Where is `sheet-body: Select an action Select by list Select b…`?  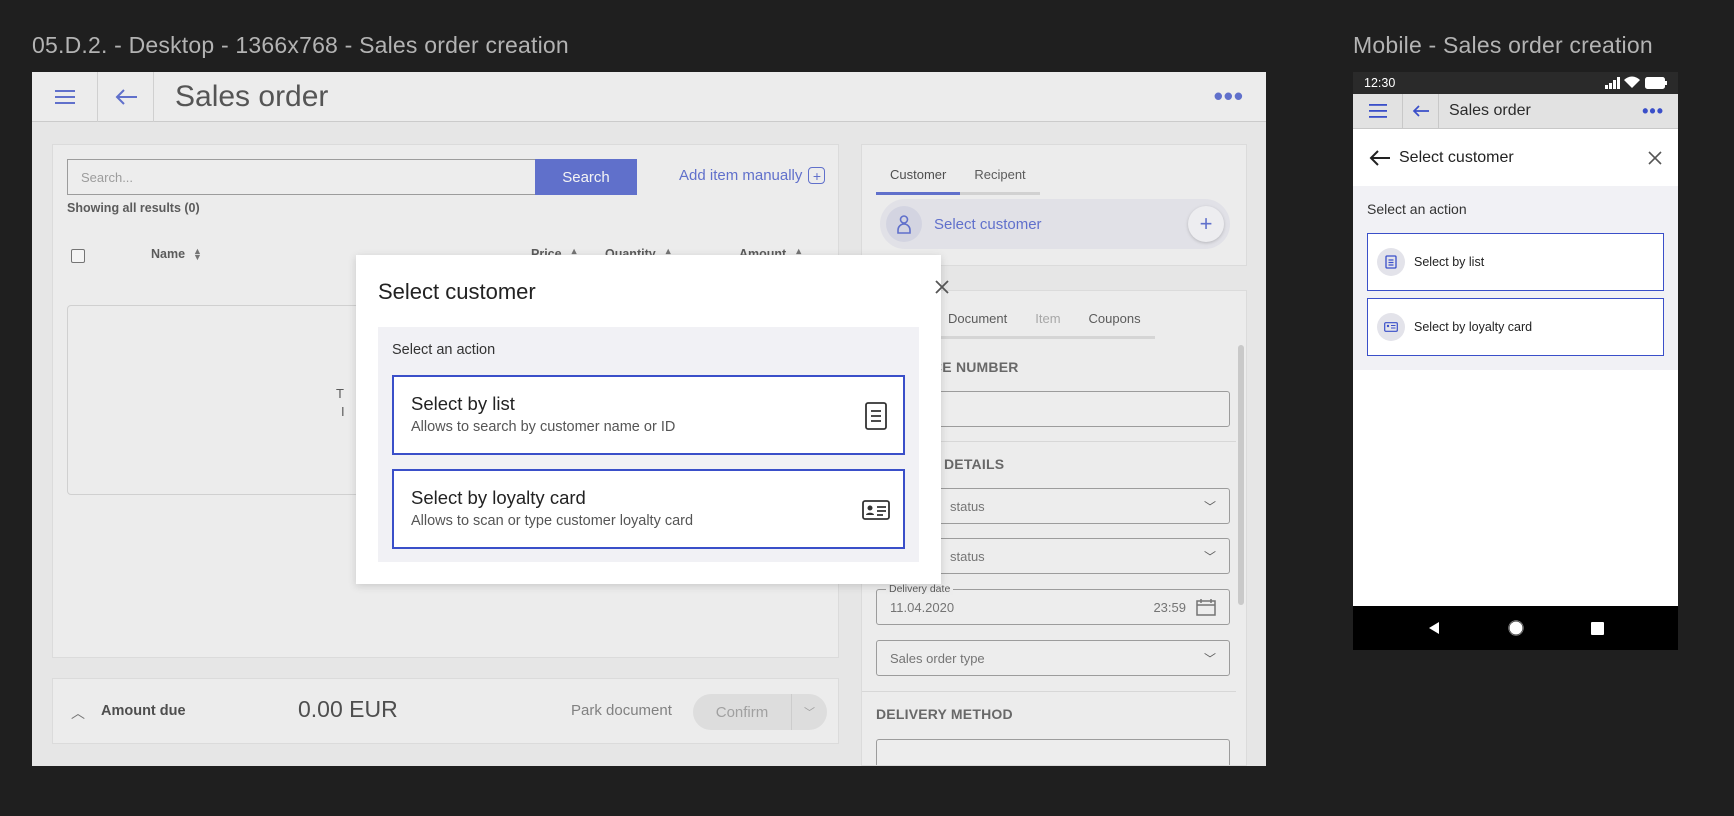
sheet-body: Select an action Select by list Select b… is located at coordinates (1515, 278).